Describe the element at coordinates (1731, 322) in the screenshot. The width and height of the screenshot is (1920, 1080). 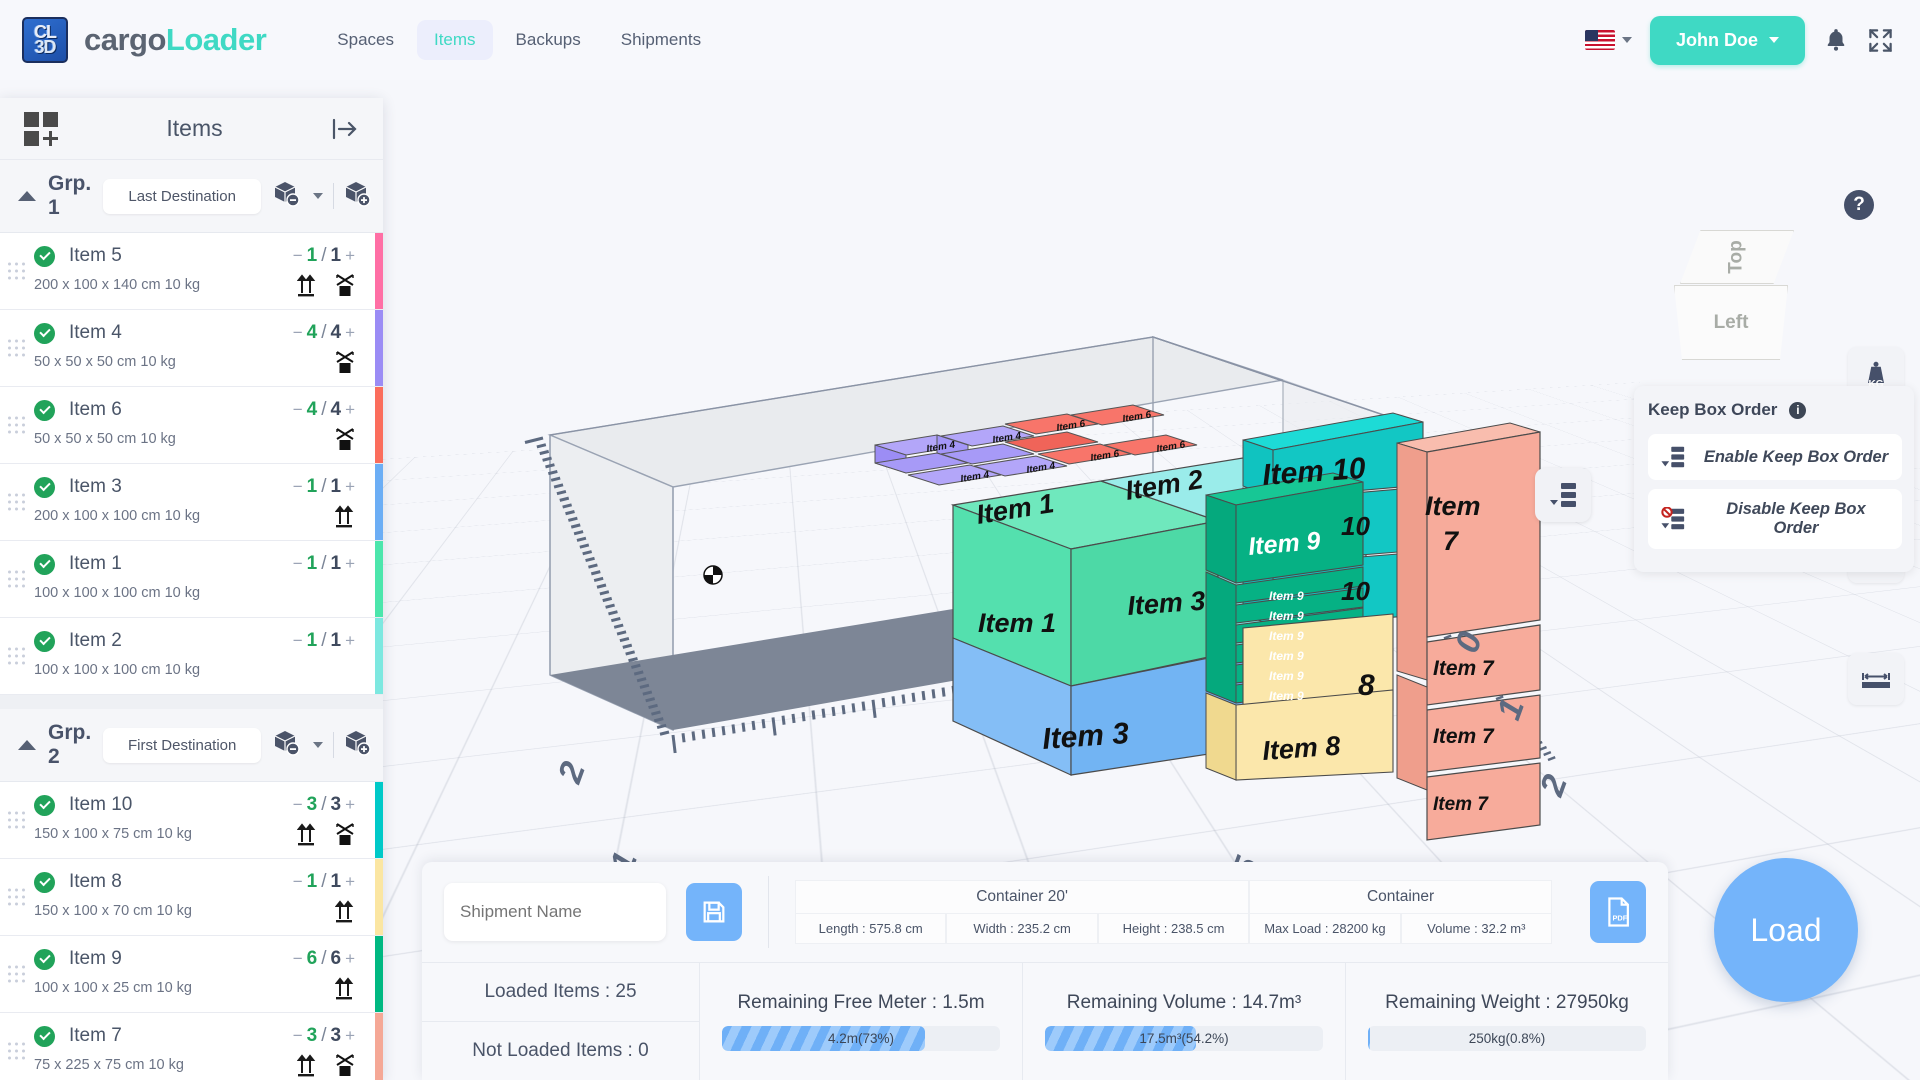
I see `cube-face-left: Left` at that location.